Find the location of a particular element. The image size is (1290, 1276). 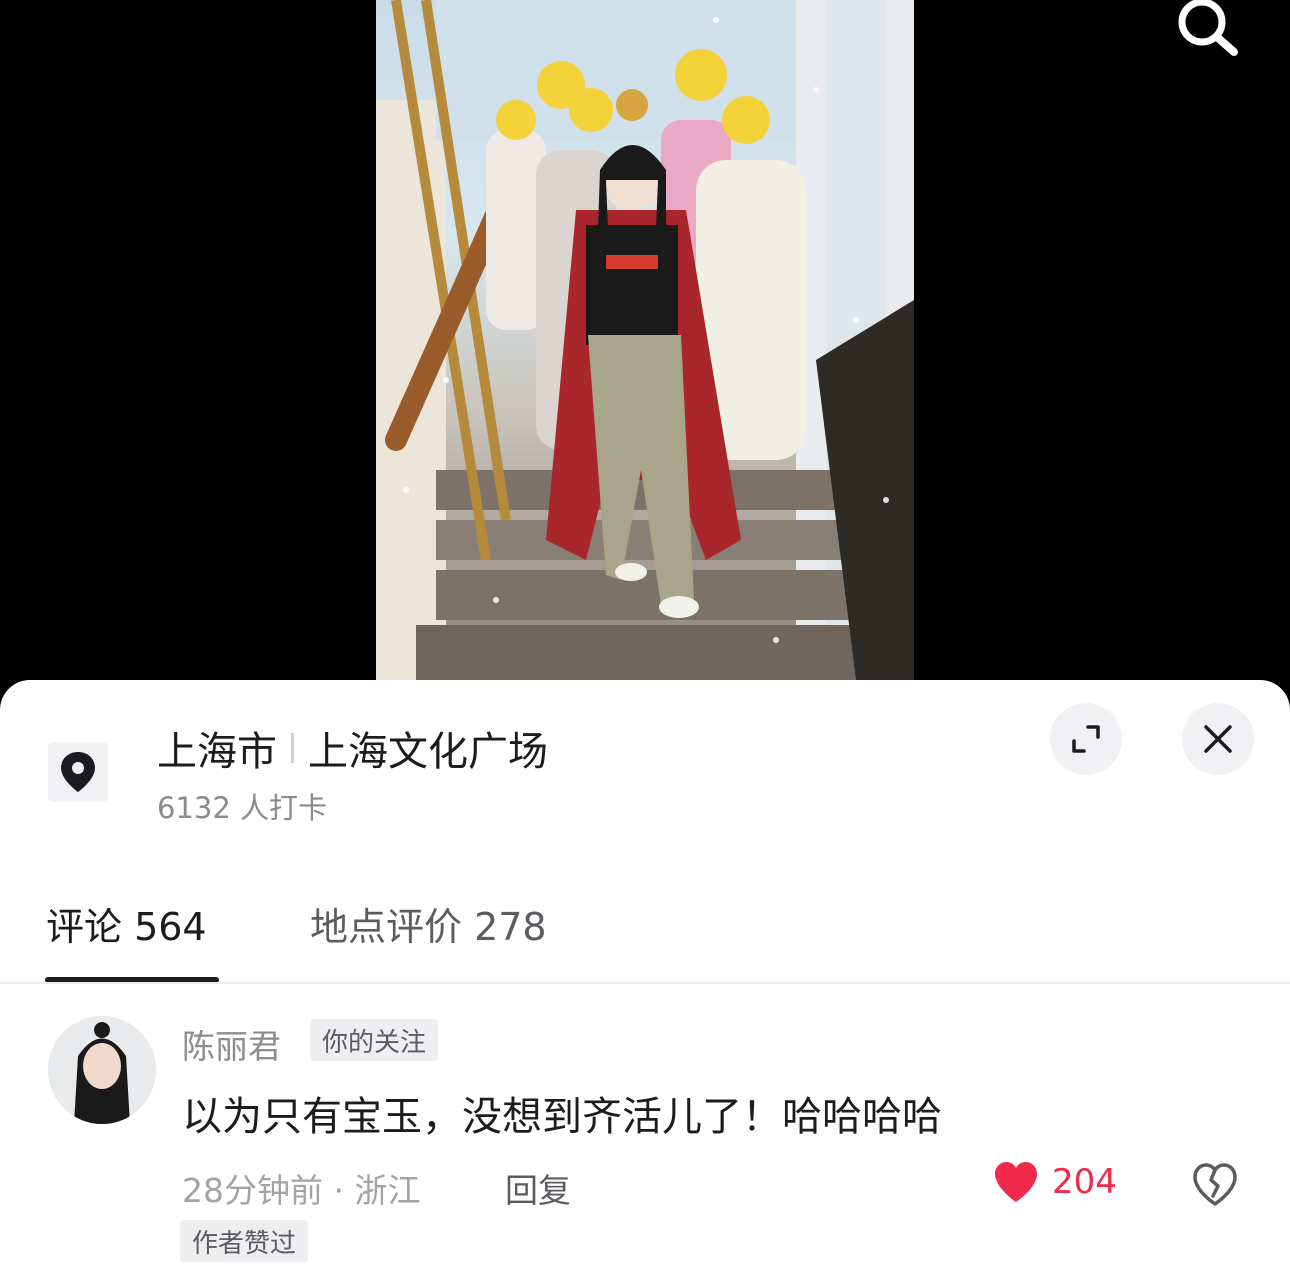

tab-place-reviews: 地点评价 278 is located at coordinates (428, 923).